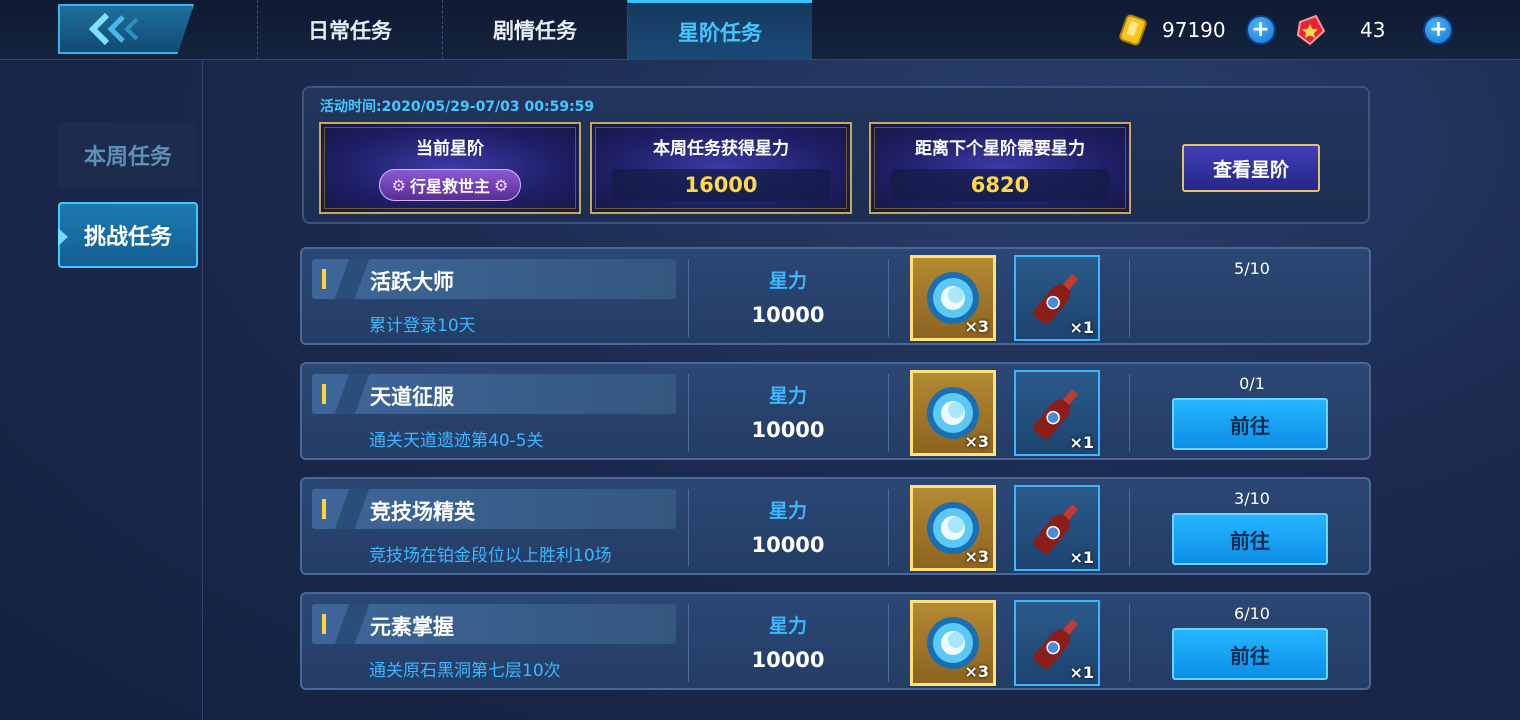 The width and height of the screenshot is (1520, 720). What do you see at coordinates (349, 30) in the screenshot?
I see `tab-daily: 日常任务` at bounding box center [349, 30].